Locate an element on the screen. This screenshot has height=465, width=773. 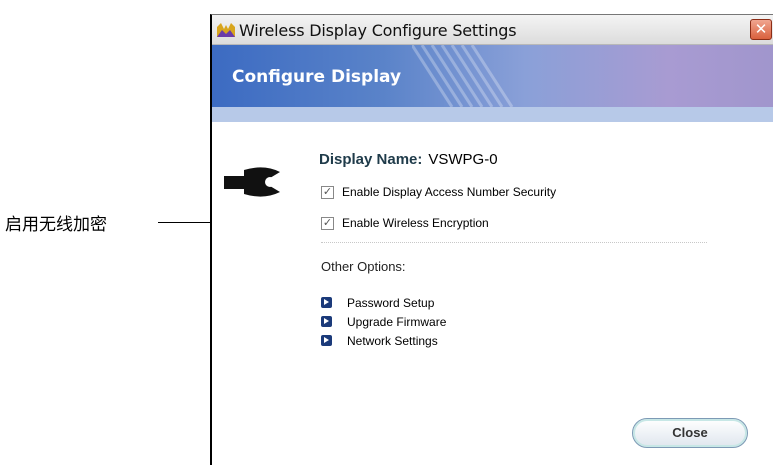
app-icon is located at coordinates (226, 30).